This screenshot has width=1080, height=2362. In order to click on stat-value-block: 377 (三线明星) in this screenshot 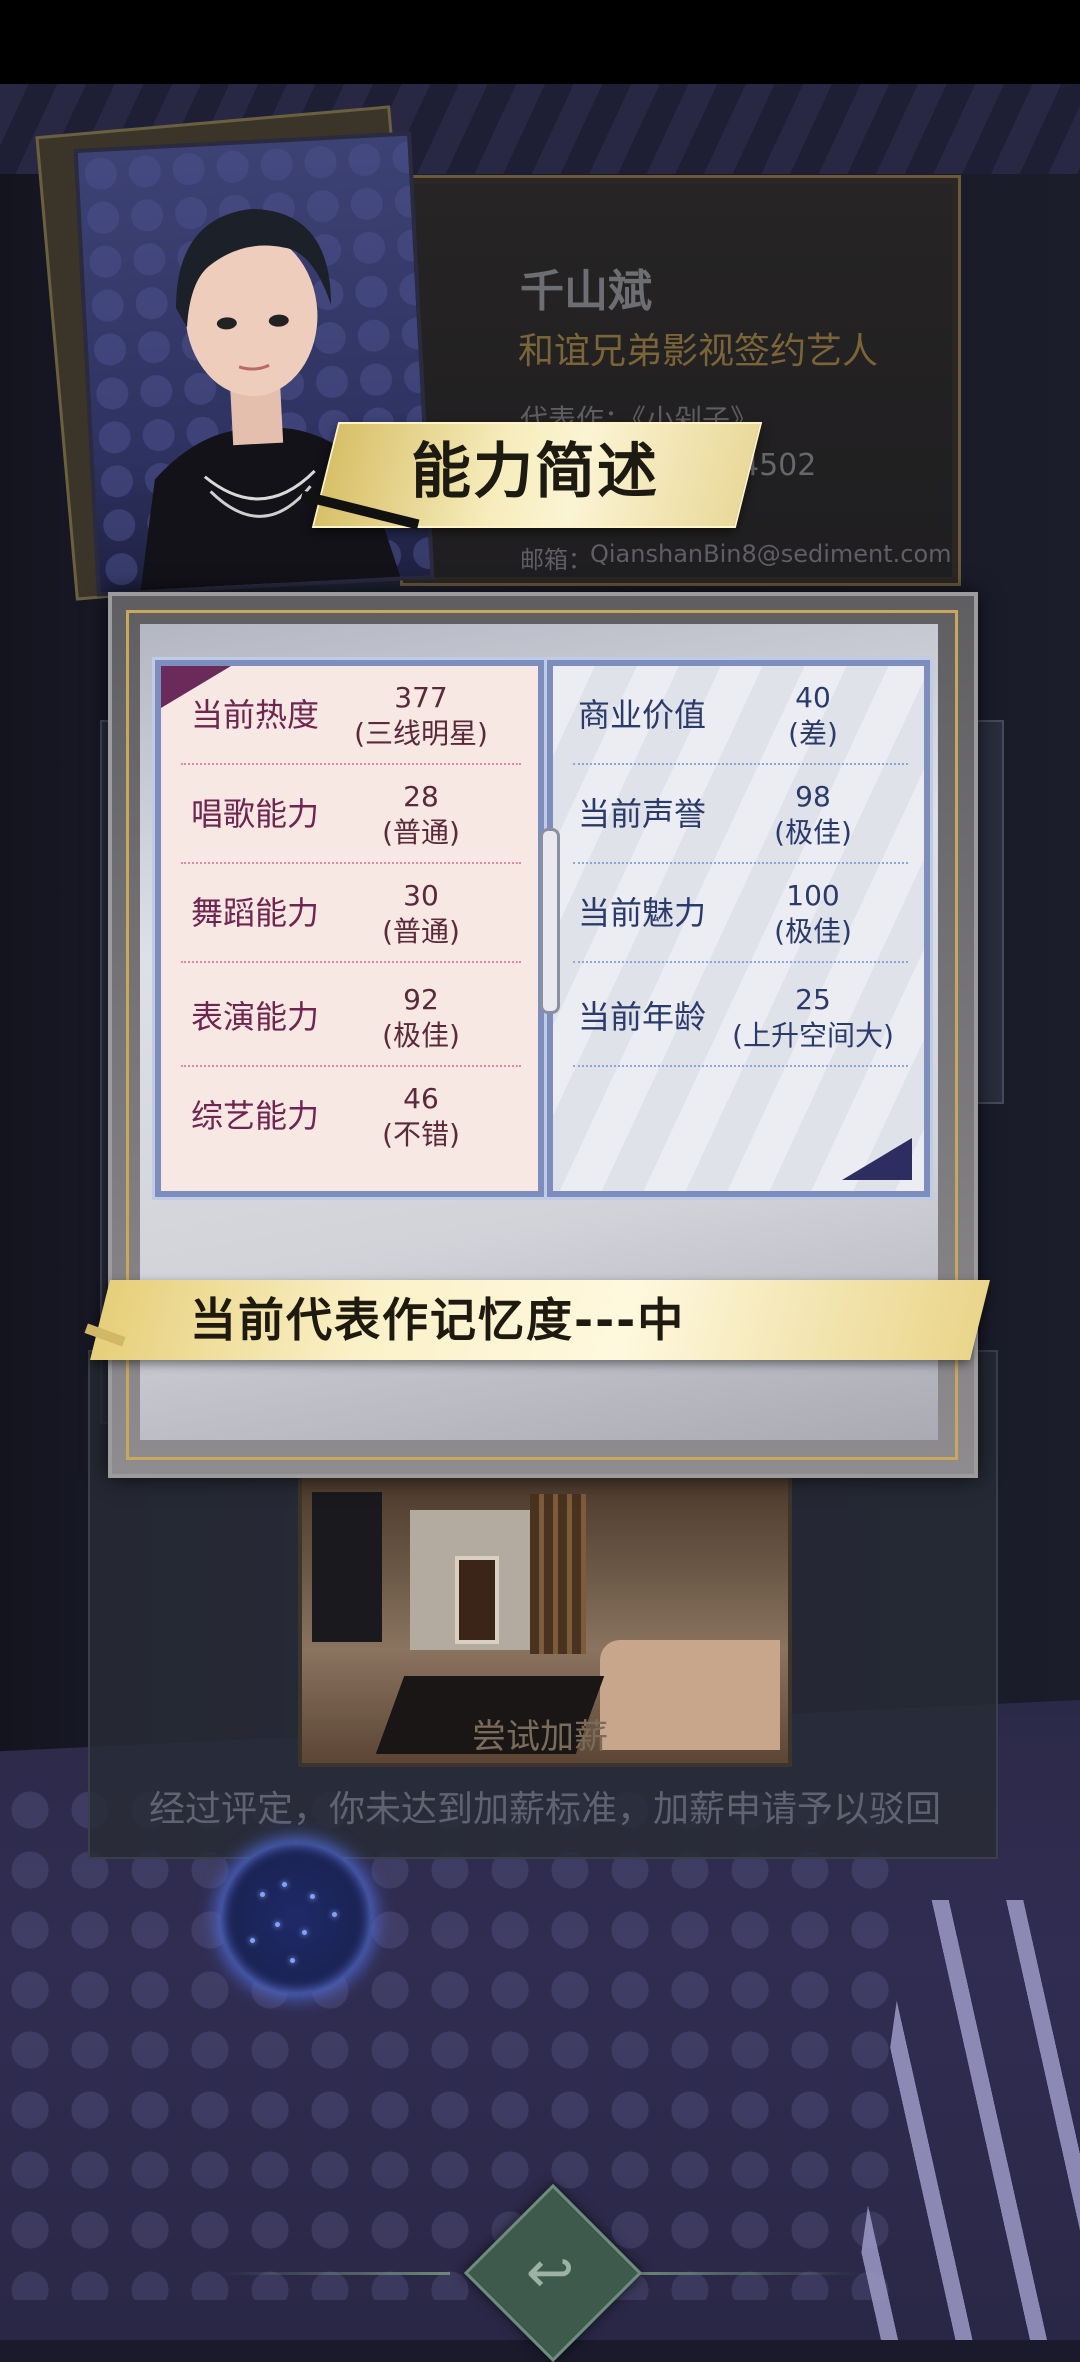, I will do `click(421, 716)`.